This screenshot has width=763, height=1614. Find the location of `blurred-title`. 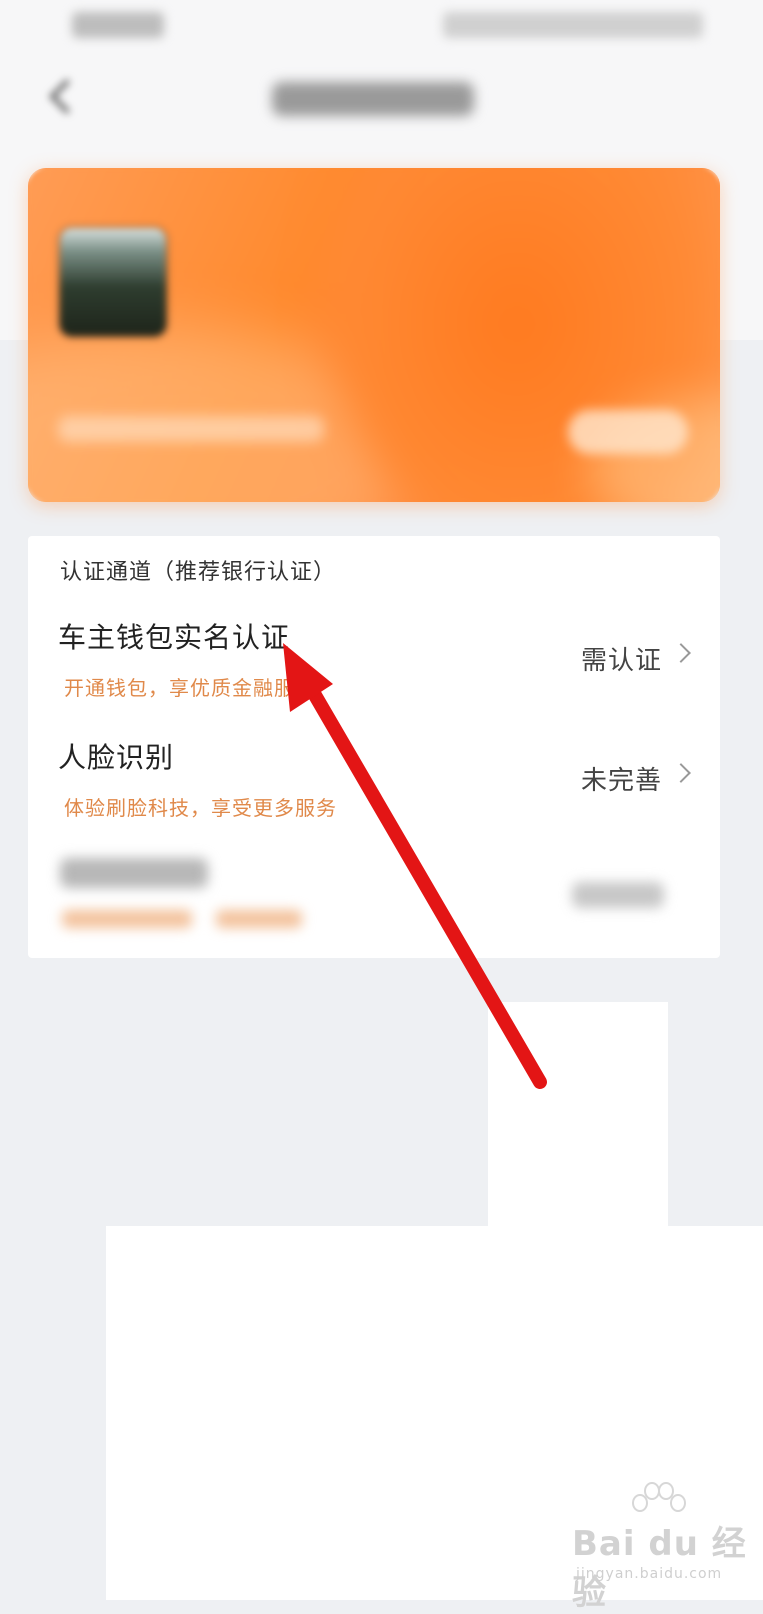

blurred-title is located at coordinates (134, 873).